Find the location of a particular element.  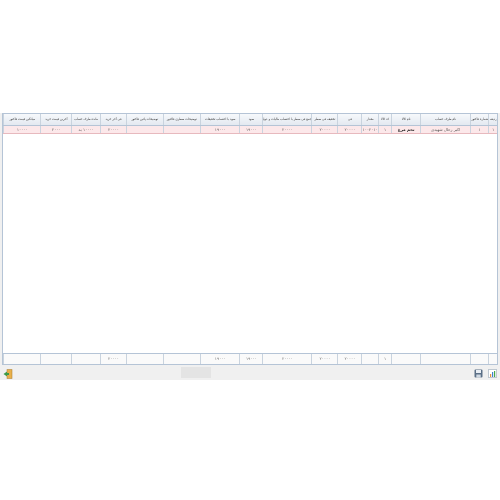

cell-item-code: ۱ is located at coordinates (384, 129).